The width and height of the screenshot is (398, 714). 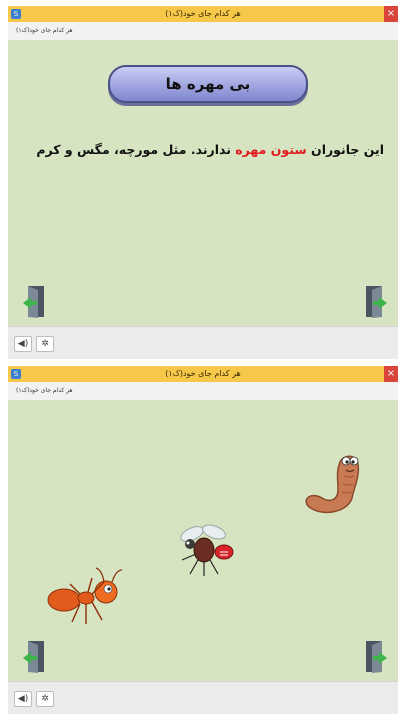 What do you see at coordinates (345, 149) in the screenshot?
I see `body-text-part1: این جانوران` at bounding box center [345, 149].